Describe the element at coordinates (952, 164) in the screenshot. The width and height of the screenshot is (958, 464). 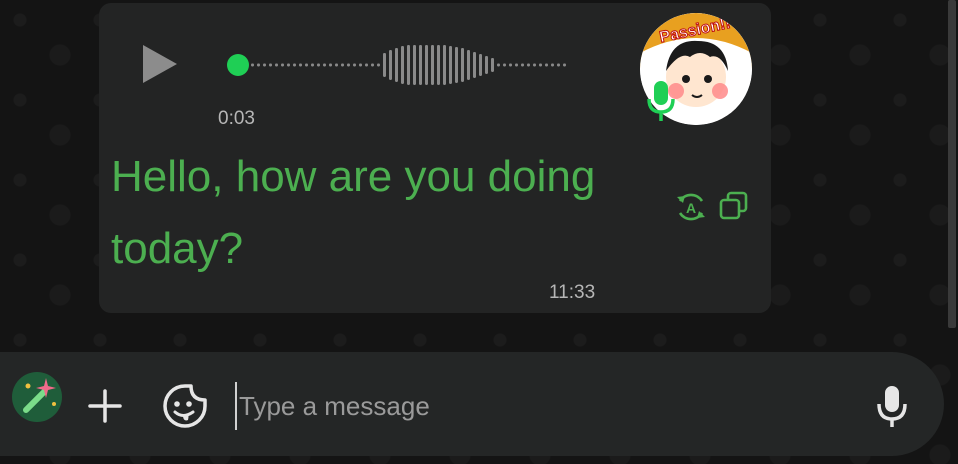
I see `scrollbar` at that location.